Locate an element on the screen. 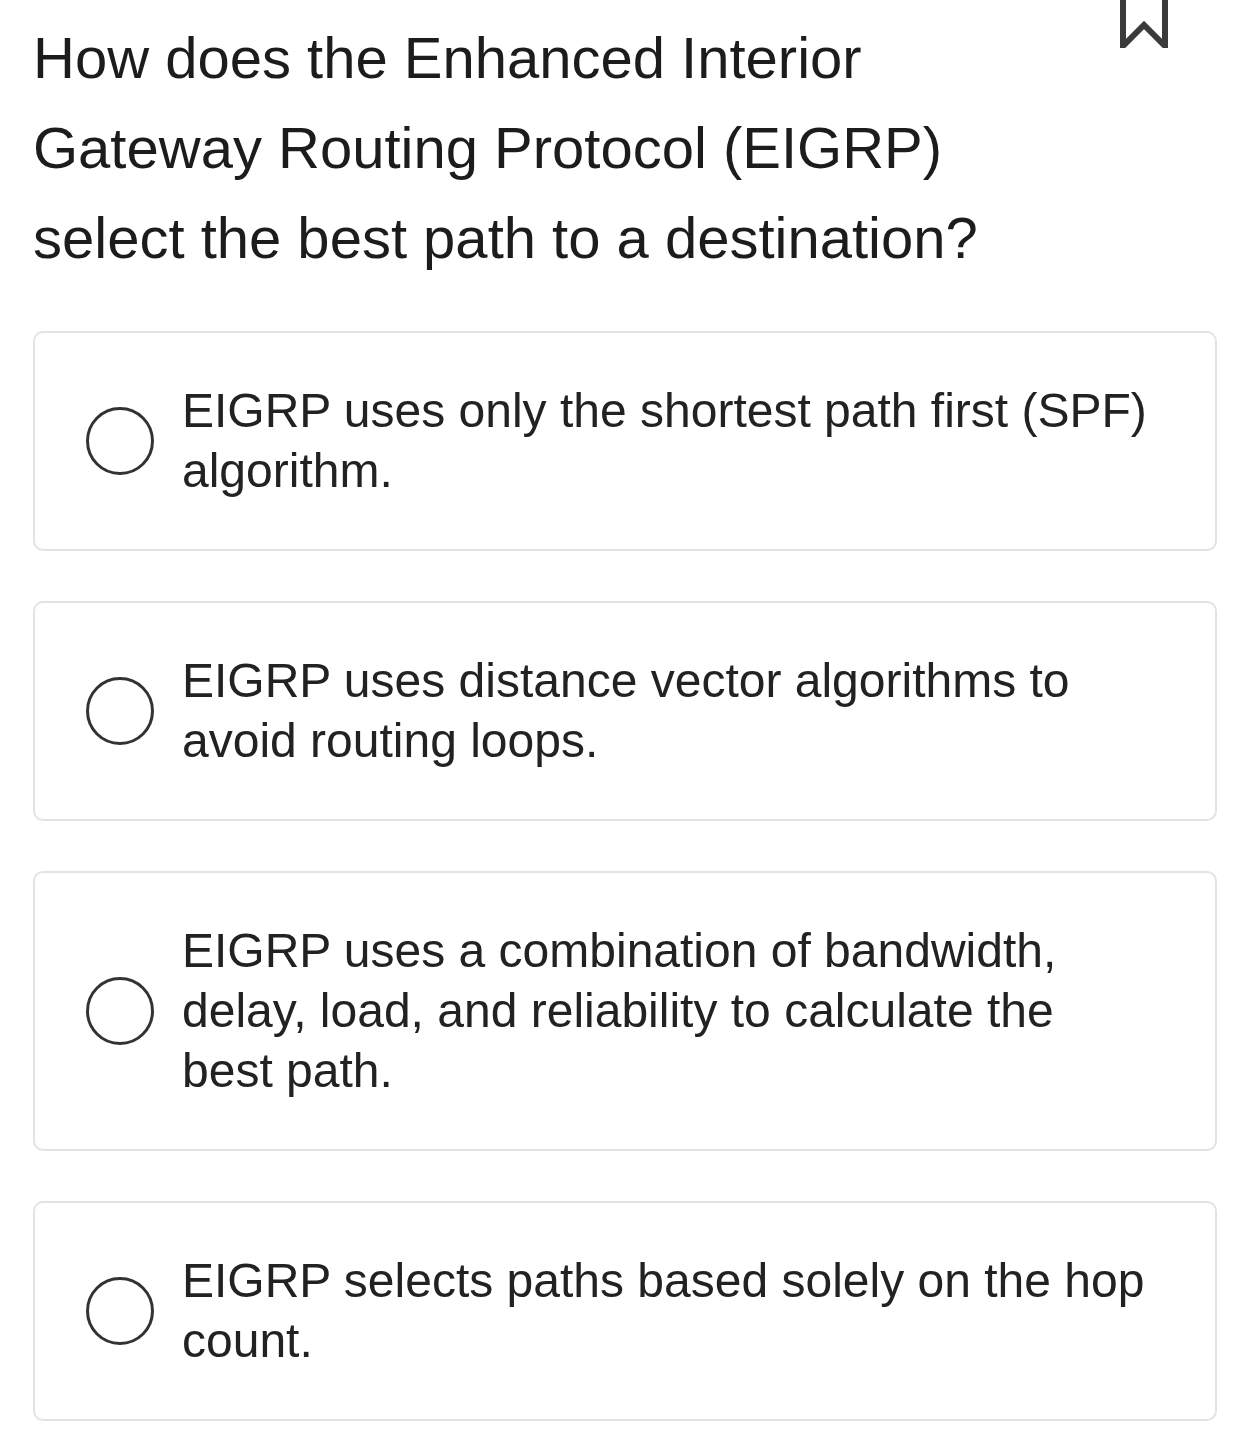 The height and width of the screenshot is (1437, 1259). answer-option: EIGRP uses only the shortest path first (SPF) algorithm. is located at coordinates (625, 441).